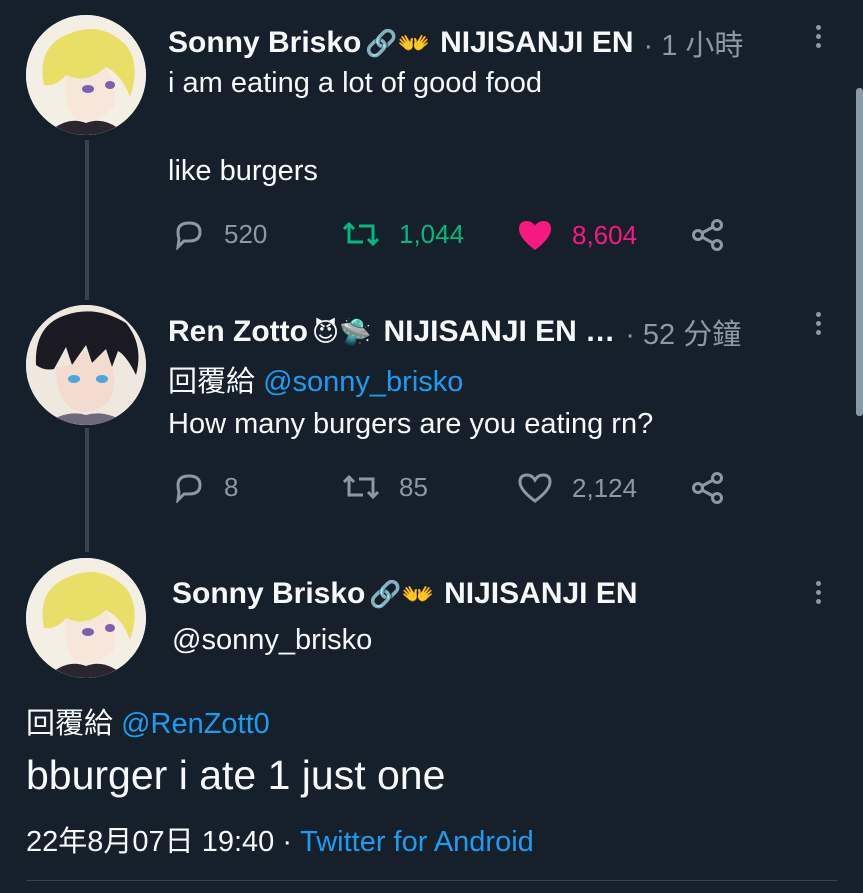 The image size is (863, 893). Describe the element at coordinates (413, 486) in the screenshot. I see `retweet-count: 85` at that location.